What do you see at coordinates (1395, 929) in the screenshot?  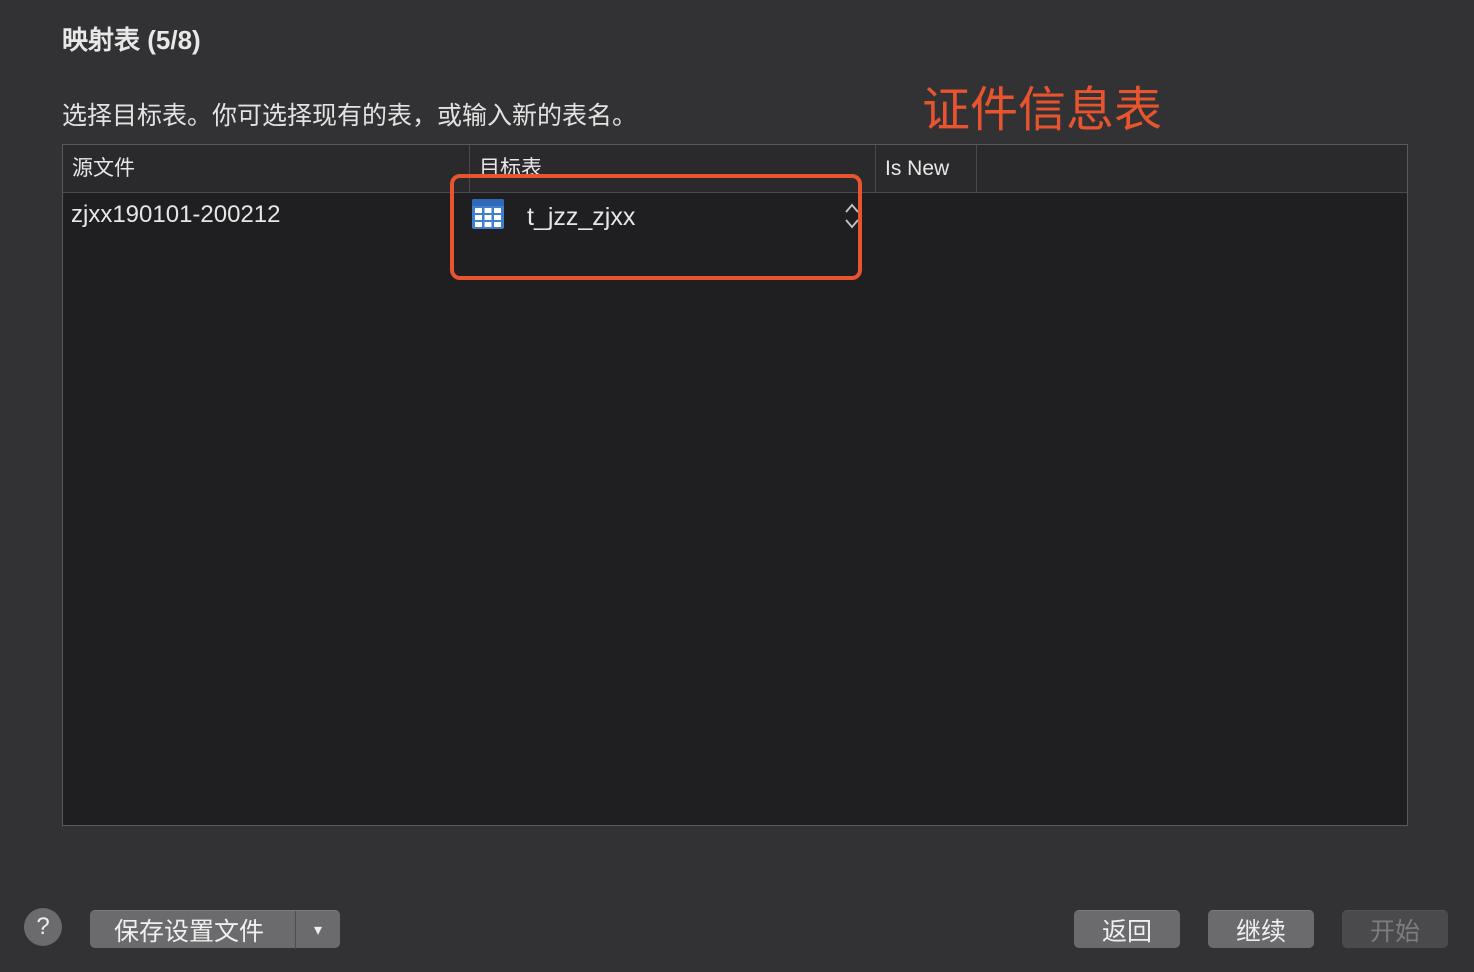 I see `start-button: 开始` at bounding box center [1395, 929].